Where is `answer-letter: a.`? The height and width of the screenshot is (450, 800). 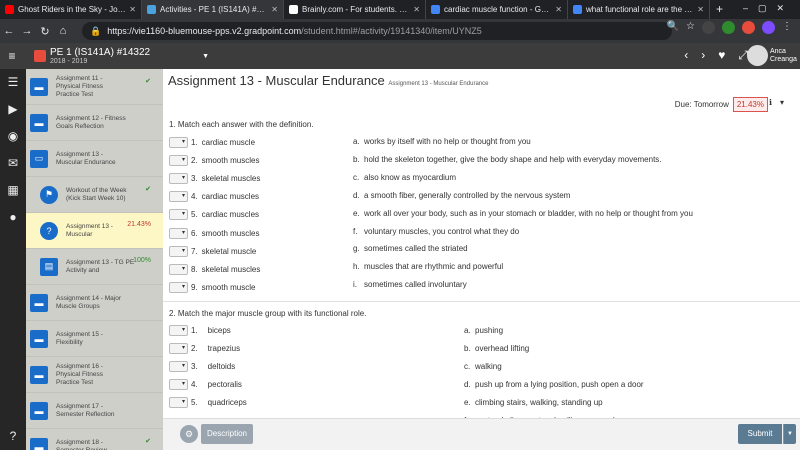 answer-letter: a. is located at coordinates (467, 330).